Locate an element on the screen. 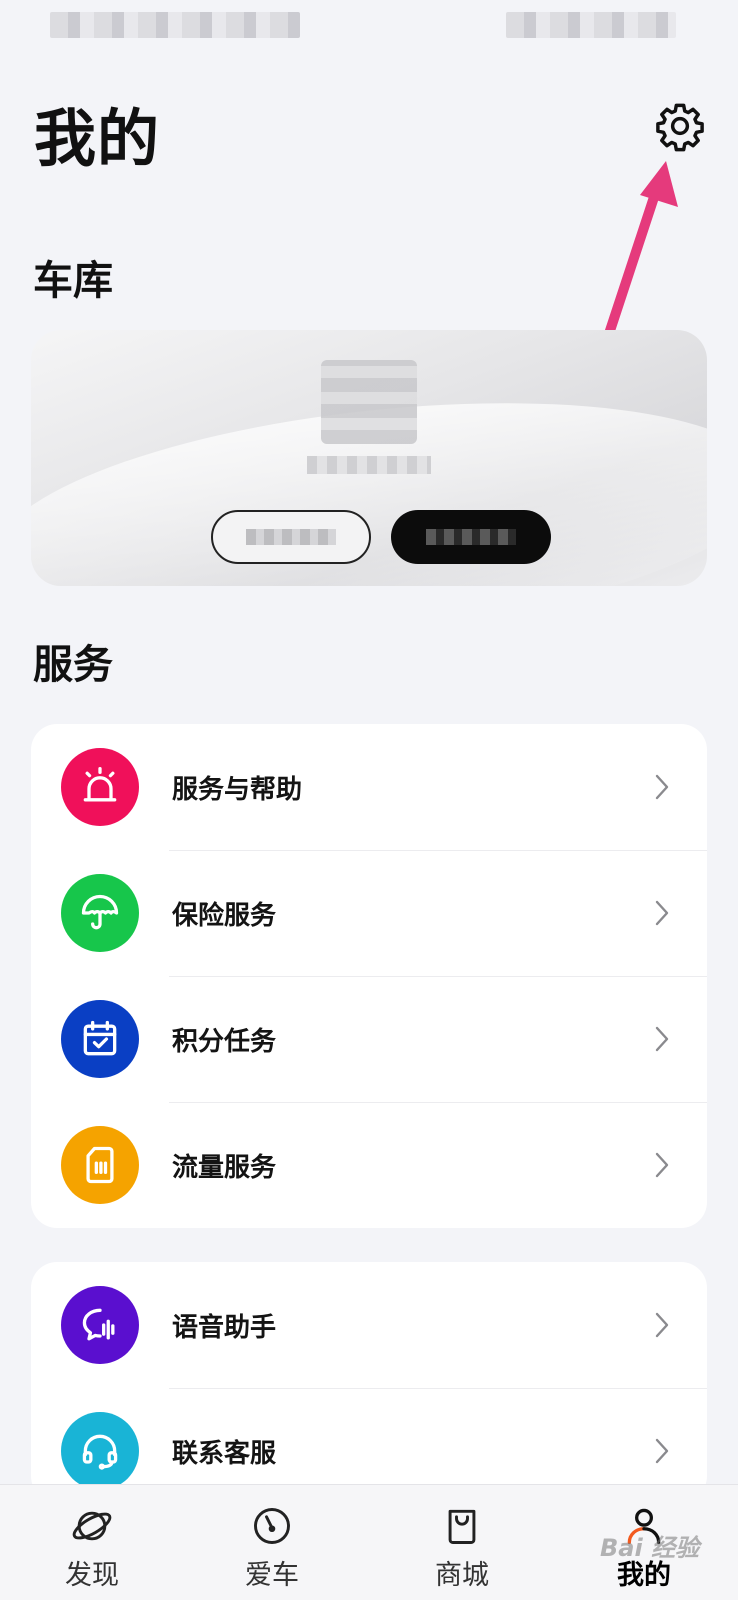  headset-icon is located at coordinates (100, 1451).